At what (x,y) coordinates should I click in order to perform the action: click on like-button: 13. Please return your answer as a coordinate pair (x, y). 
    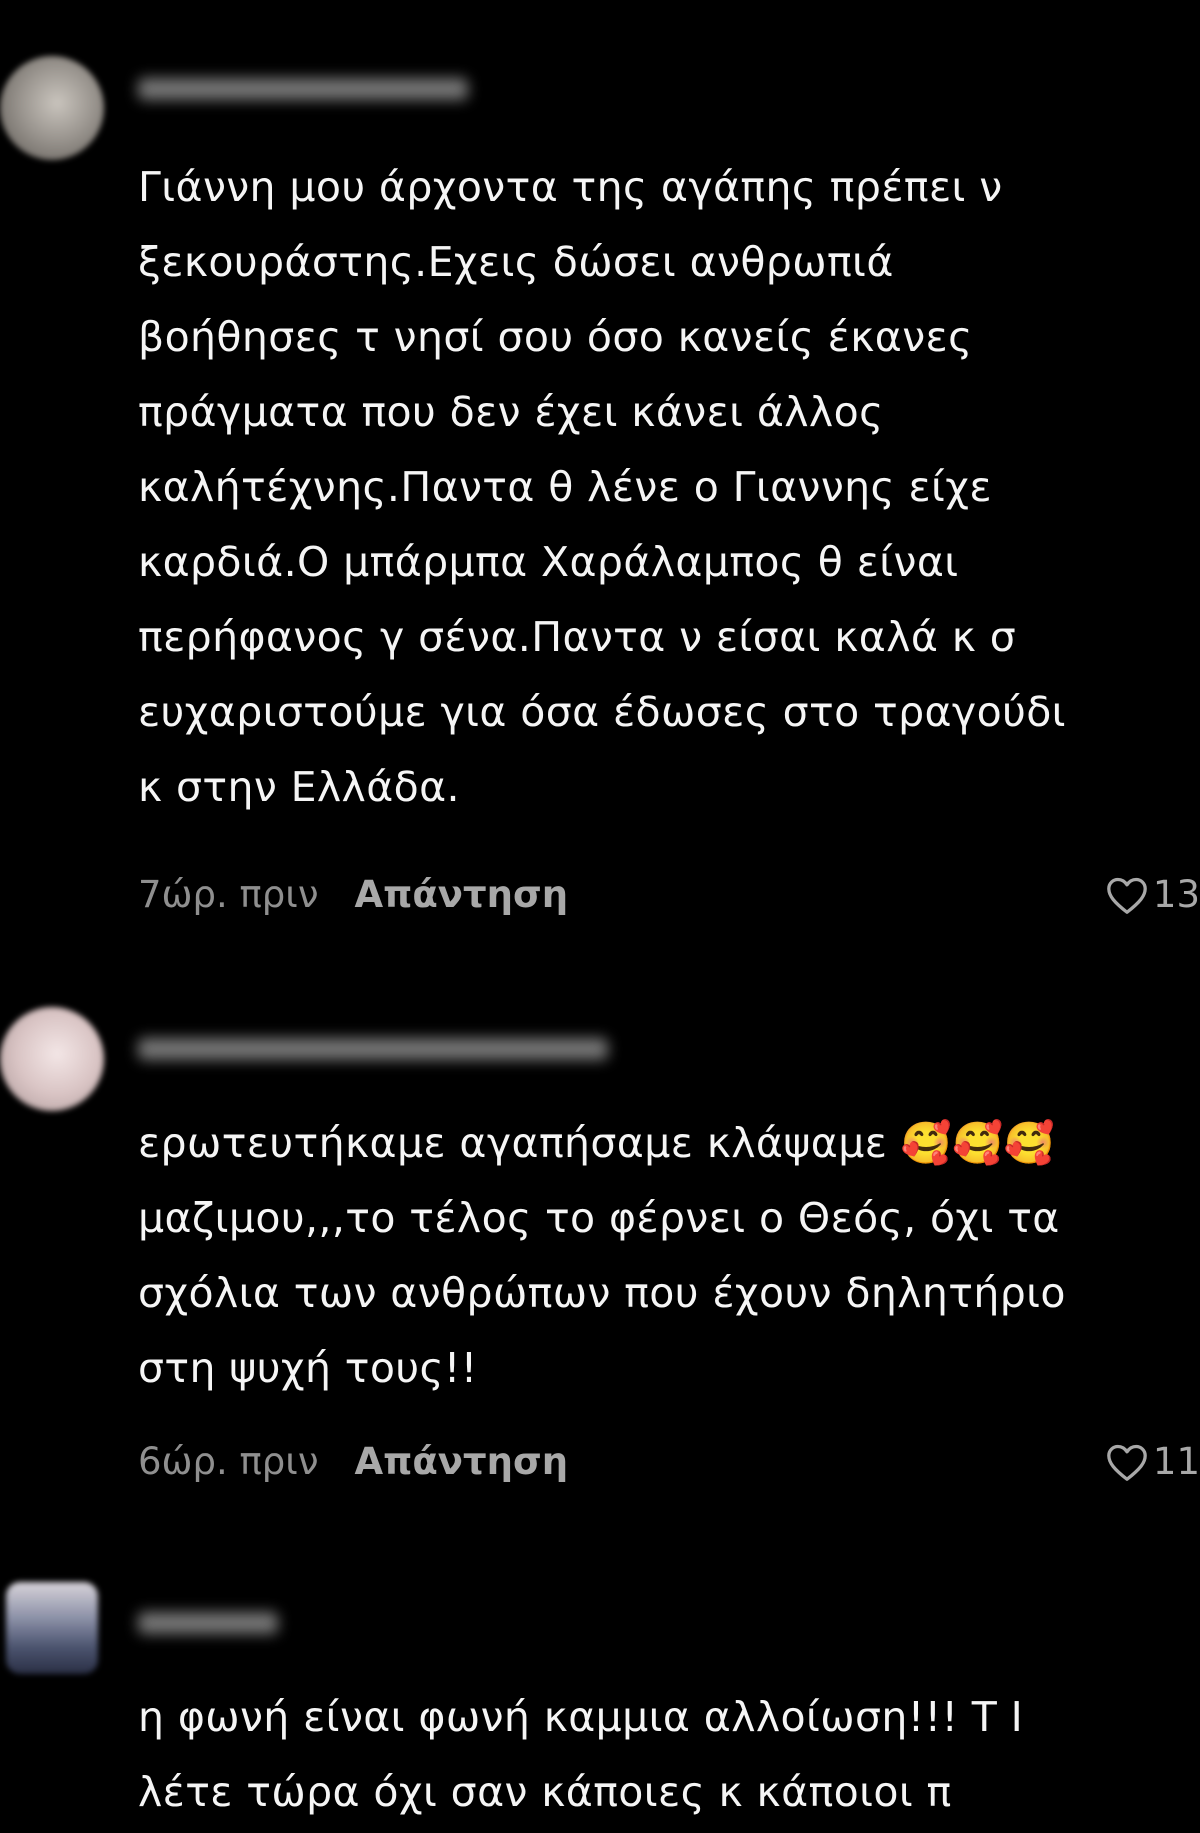
    Looking at the image, I should click on (1152, 895).